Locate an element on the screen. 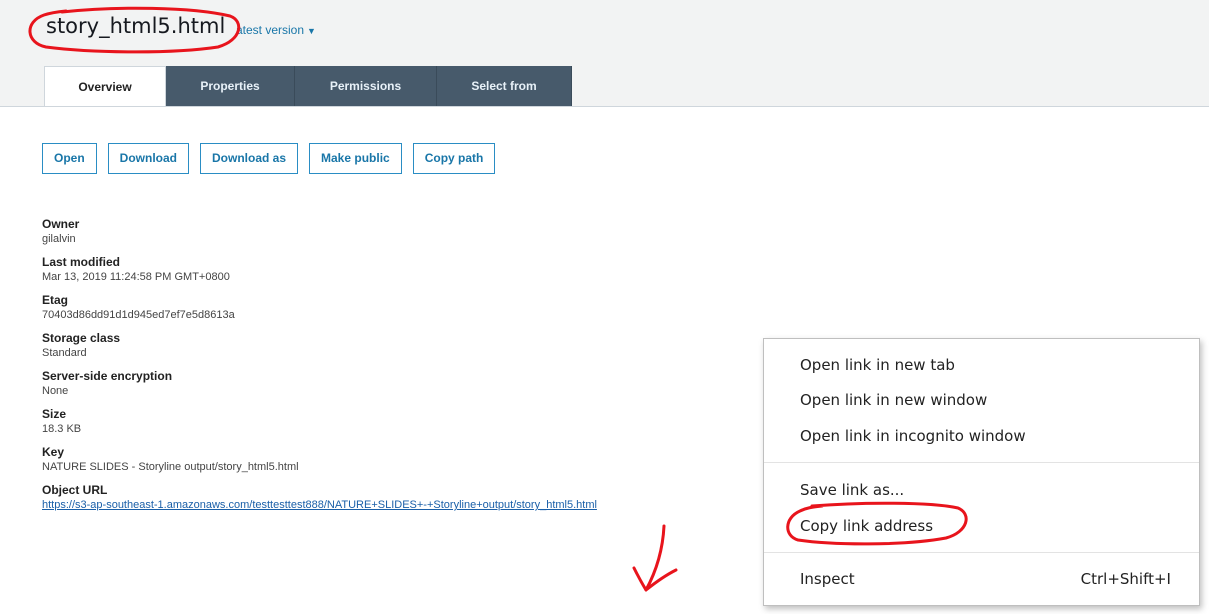 This screenshot has width=1209, height=614. menu-item-open-new-window: Open link in new window is located at coordinates (981, 400).